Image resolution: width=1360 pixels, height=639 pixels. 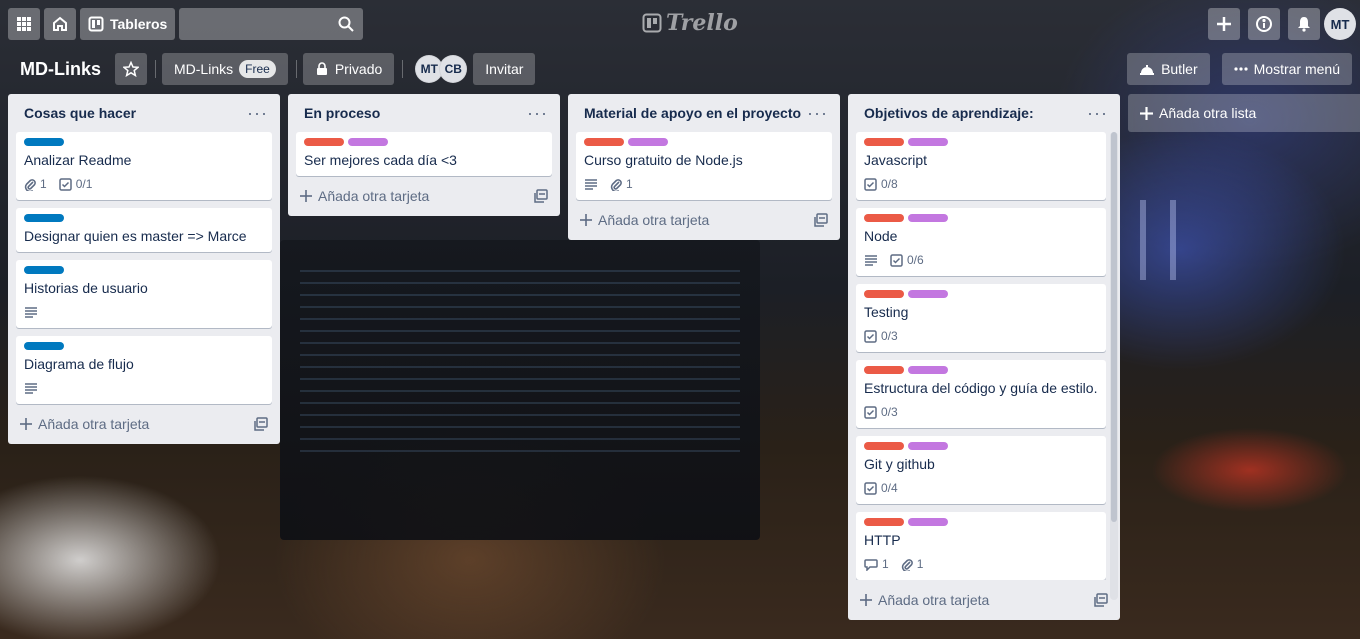 What do you see at coordinates (144, 230) in the screenshot?
I see `card: Designar quien es master => Marce` at bounding box center [144, 230].